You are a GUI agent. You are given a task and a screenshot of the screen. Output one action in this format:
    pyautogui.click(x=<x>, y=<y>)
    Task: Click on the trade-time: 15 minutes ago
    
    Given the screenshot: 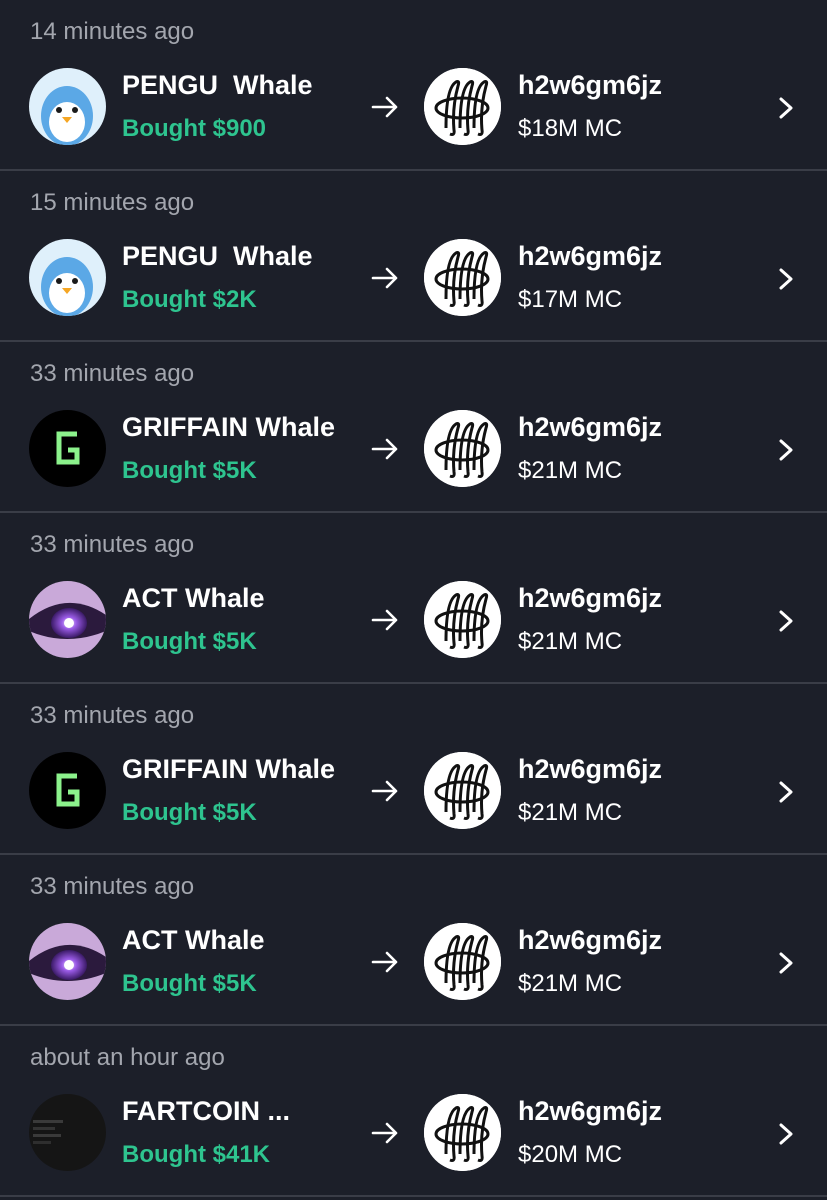 What is the action you would take?
    pyautogui.click(x=112, y=202)
    